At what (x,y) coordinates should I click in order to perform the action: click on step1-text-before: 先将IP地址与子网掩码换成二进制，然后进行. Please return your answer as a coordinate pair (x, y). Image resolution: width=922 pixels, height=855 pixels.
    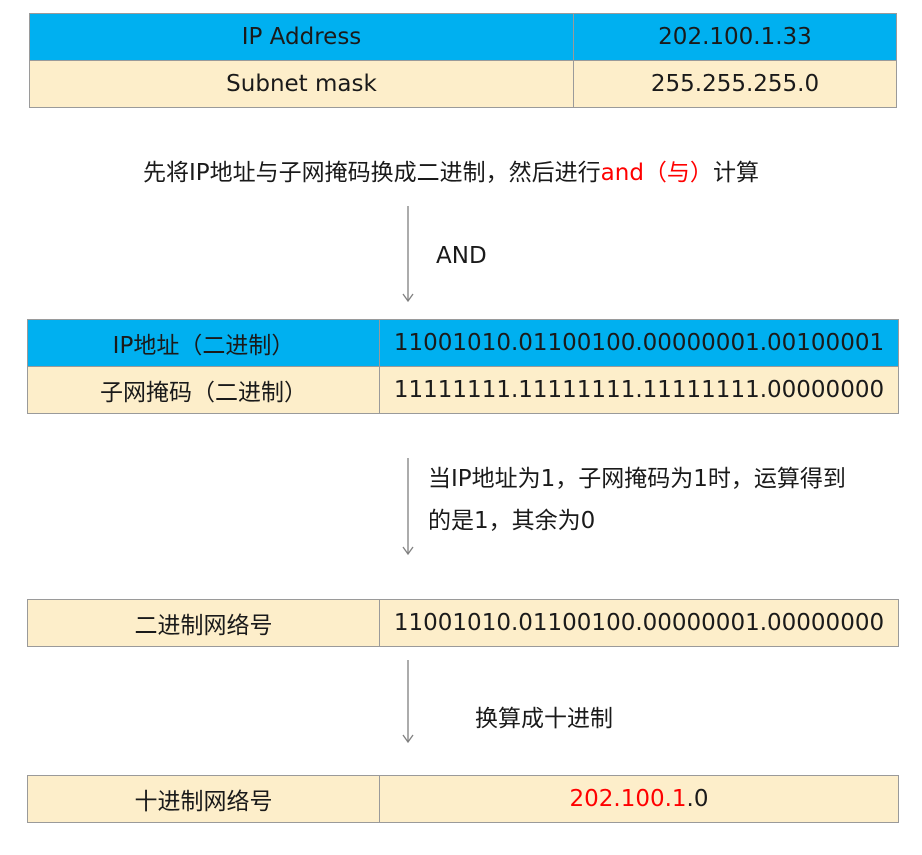
    Looking at the image, I should click on (372, 173).